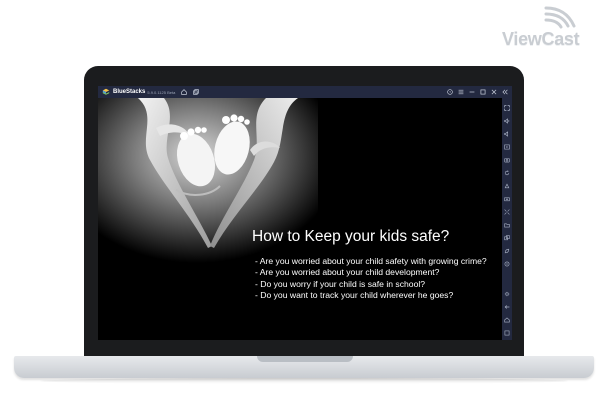 The width and height of the screenshot is (602, 414). I want to click on screenshot-icon, so click(507, 160).